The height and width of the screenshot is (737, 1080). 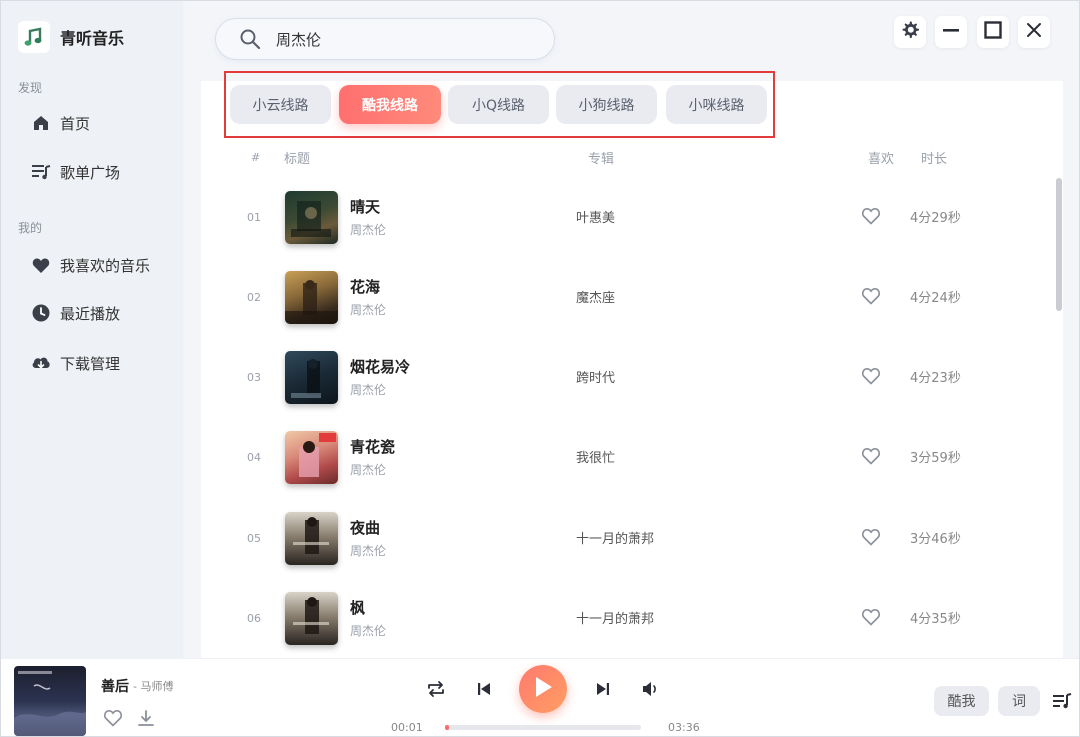 What do you see at coordinates (280, 104) in the screenshot?
I see `source-chip-xiaoyun: 小云线路` at bounding box center [280, 104].